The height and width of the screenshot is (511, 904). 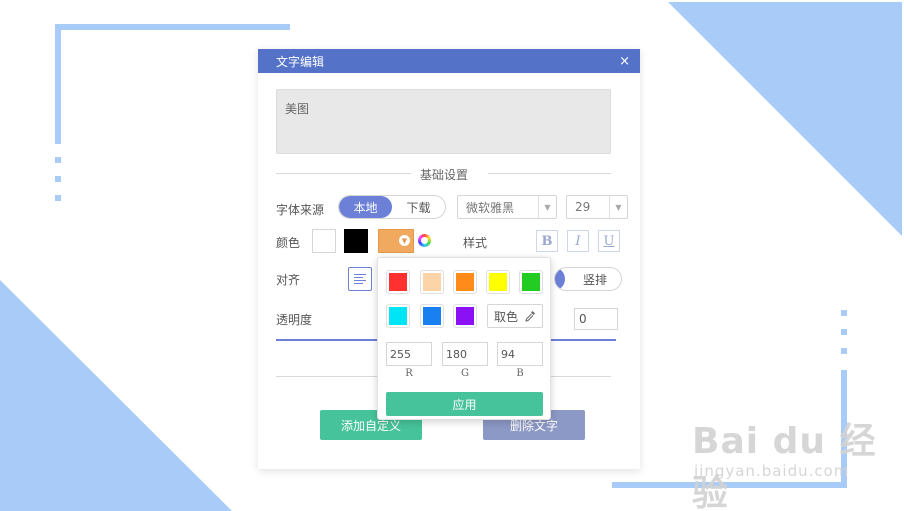 I want to click on bold-button: B, so click(x=547, y=241).